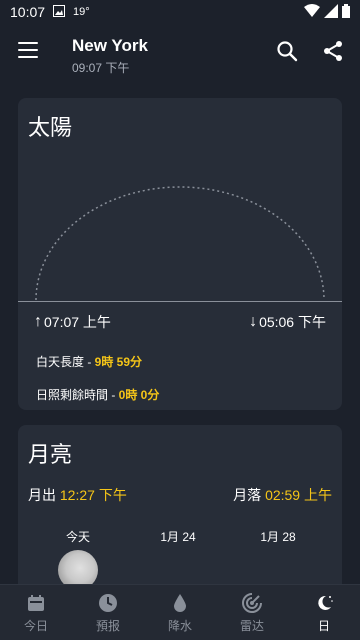 The height and width of the screenshot is (640, 360). What do you see at coordinates (346, 12) in the screenshot?
I see `battery-icon` at bounding box center [346, 12].